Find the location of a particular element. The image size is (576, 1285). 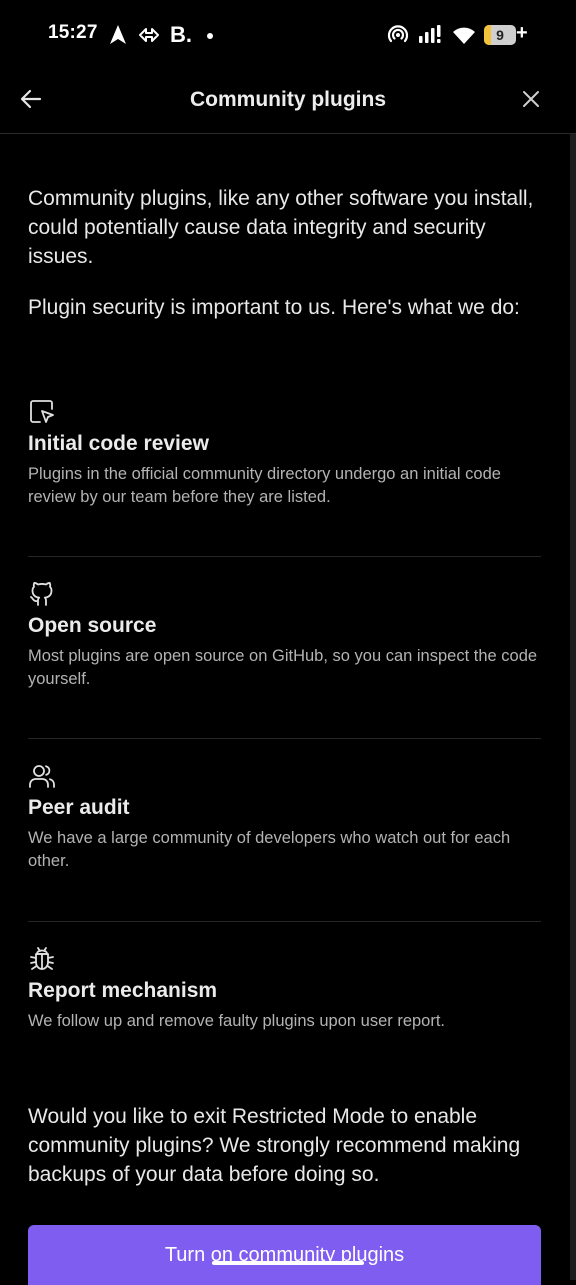

signal-icon is located at coordinates (431, 37).